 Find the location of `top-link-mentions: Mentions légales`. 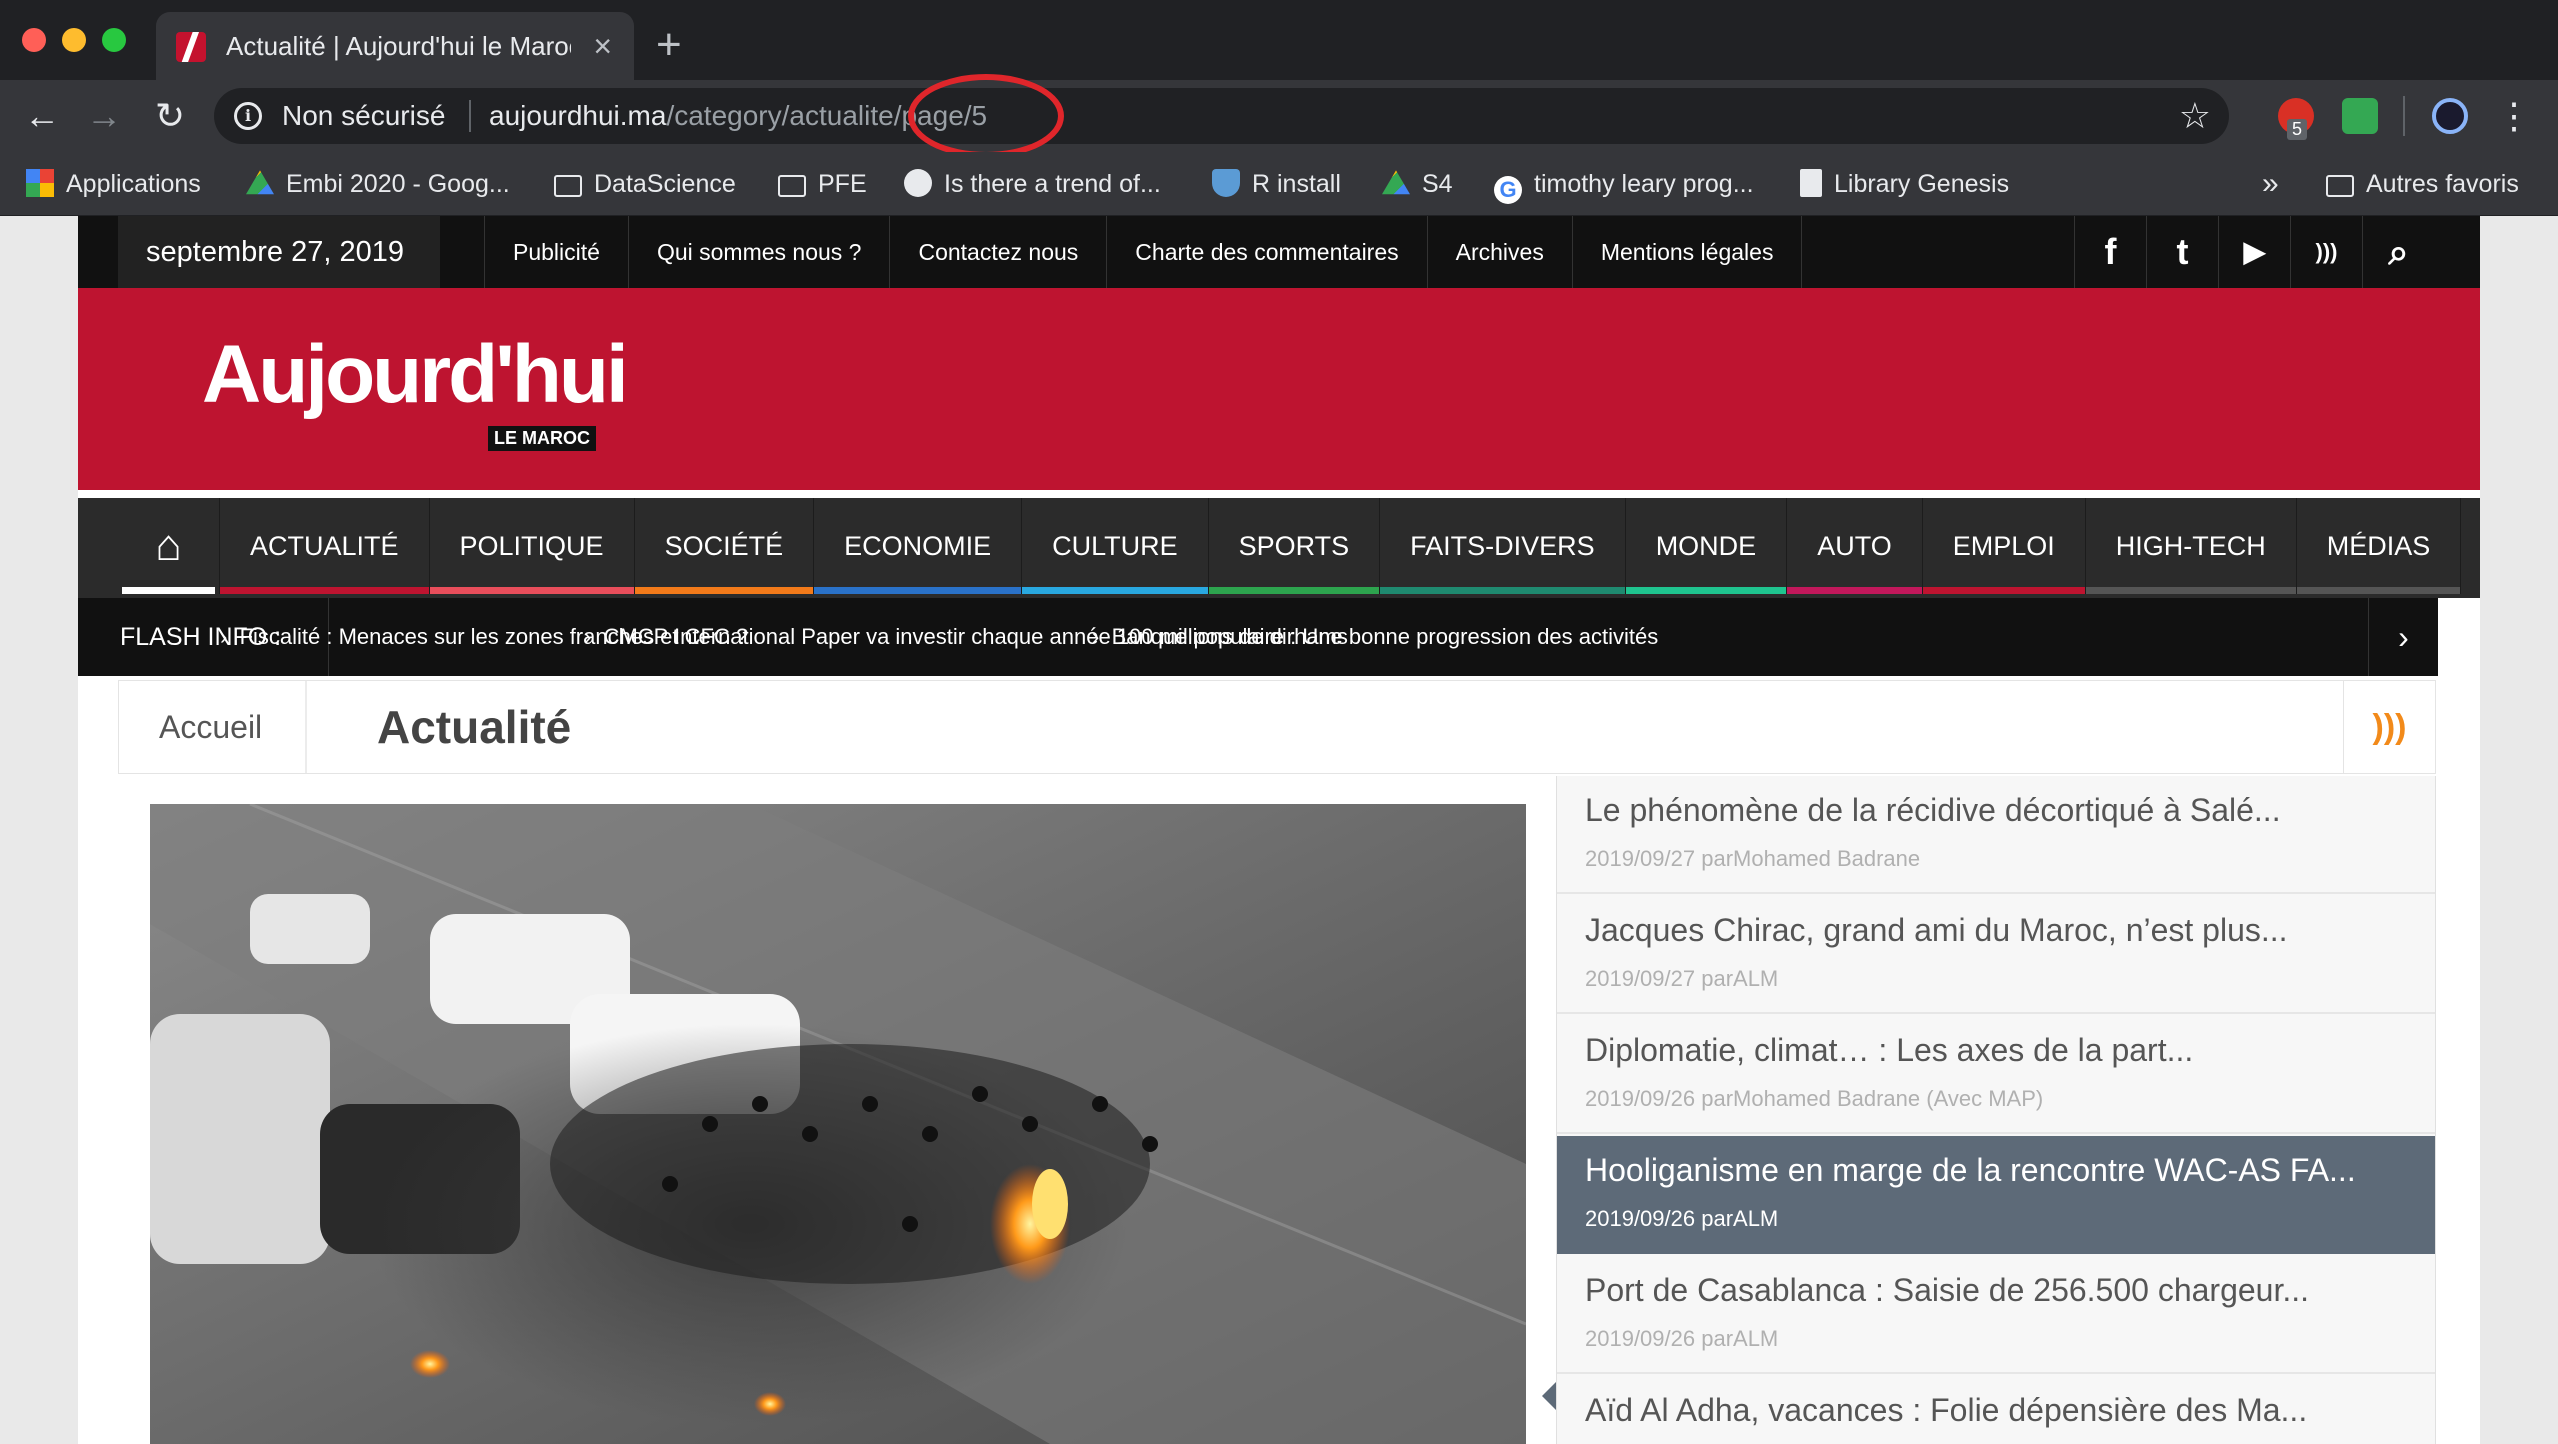

top-link-mentions: Mentions légales is located at coordinates (1688, 252).